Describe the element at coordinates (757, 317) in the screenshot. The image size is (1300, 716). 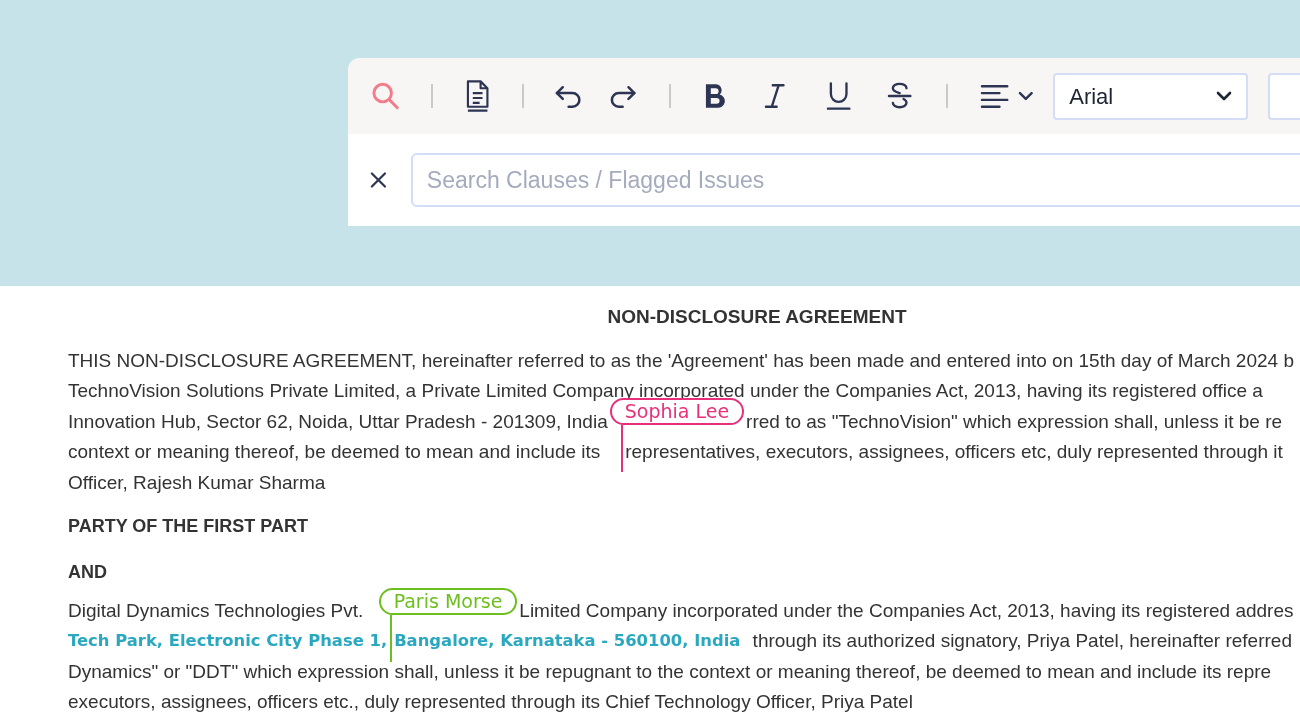
I see `document-title: NON-DISCLOSURE AGREEMENT` at that location.